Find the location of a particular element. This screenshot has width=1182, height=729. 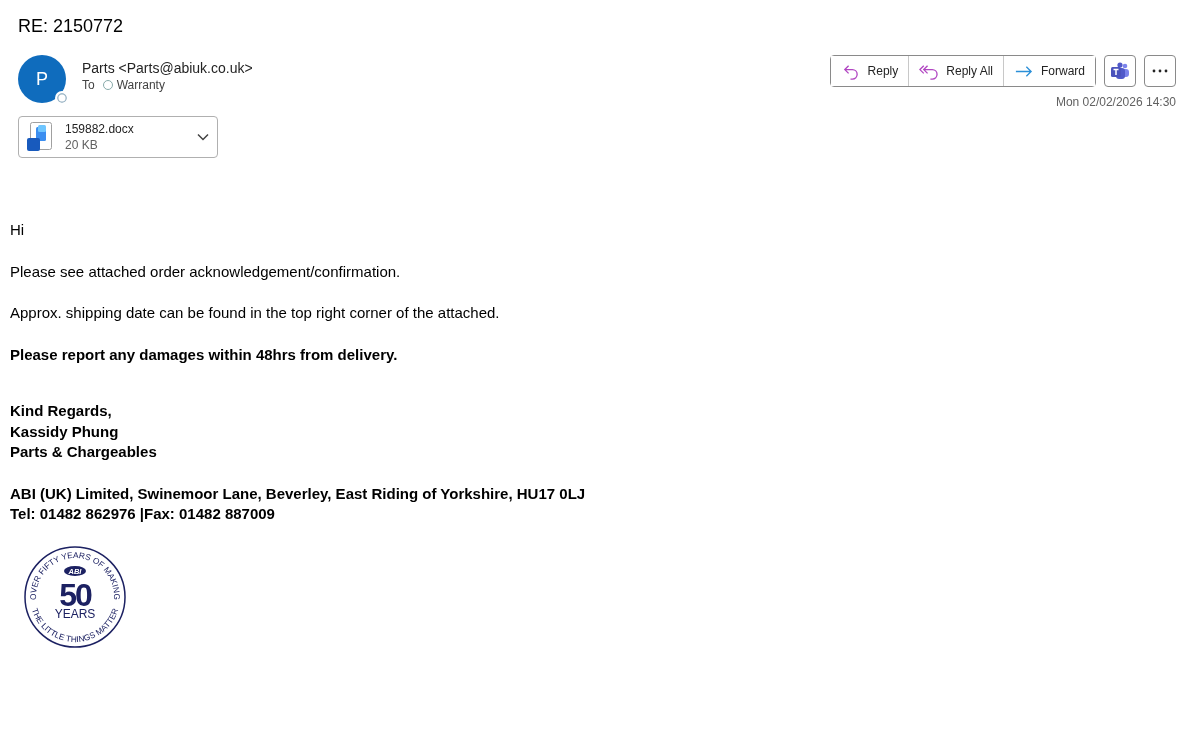

more-icon is located at coordinates (1160, 71).